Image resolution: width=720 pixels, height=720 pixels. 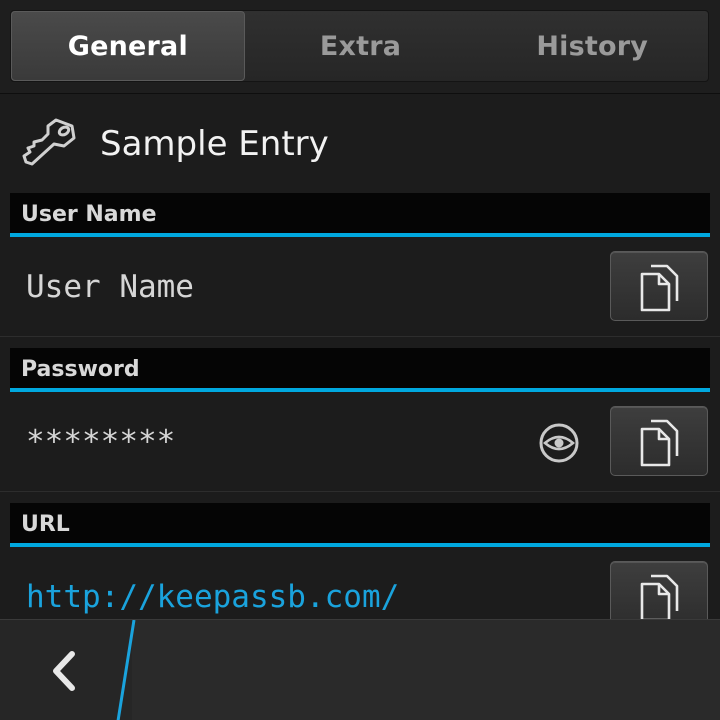 I want to click on tab-extra: Extra, so click(x=361, y=46).